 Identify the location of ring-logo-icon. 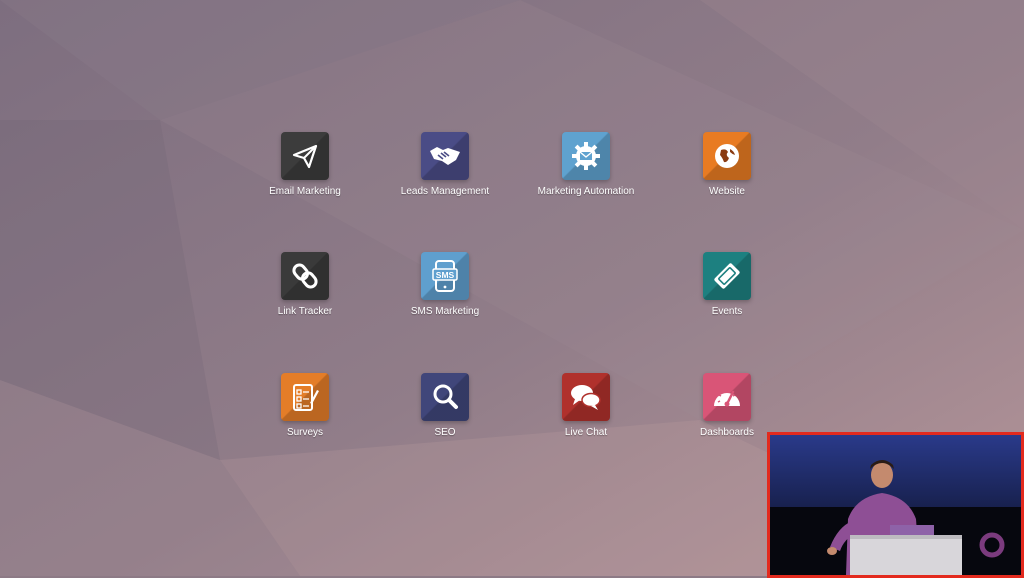
(992, 545).